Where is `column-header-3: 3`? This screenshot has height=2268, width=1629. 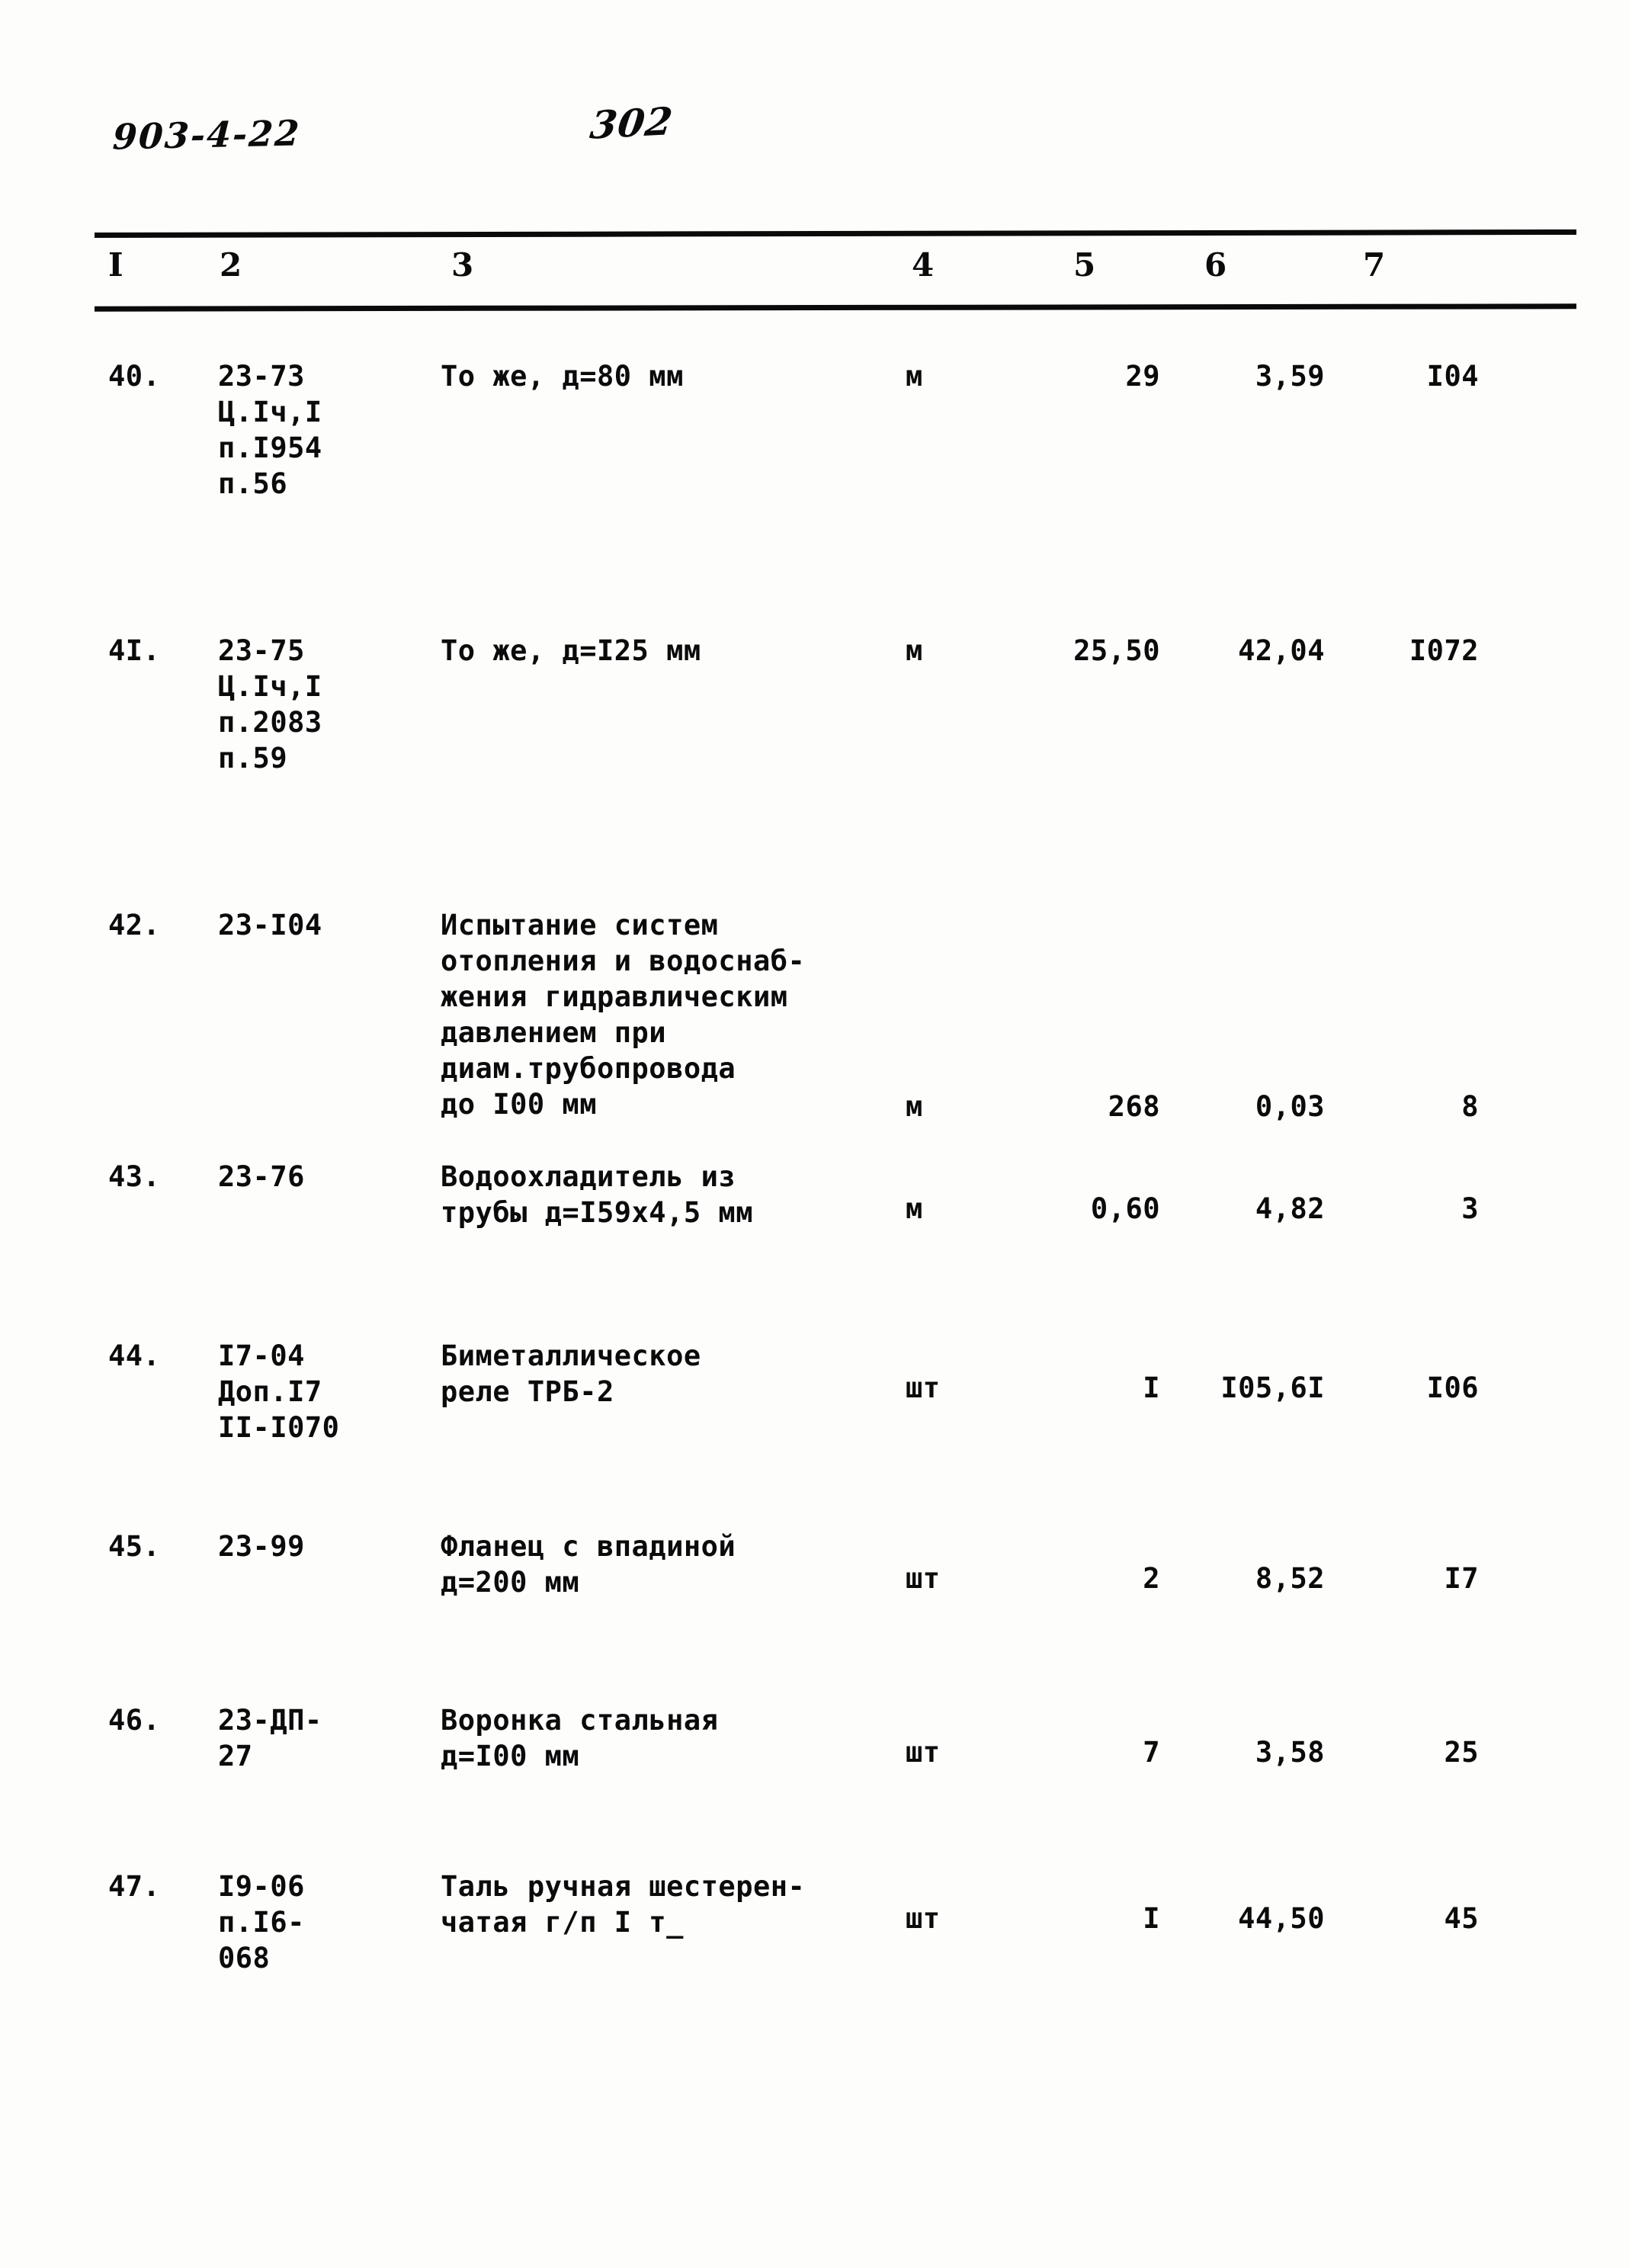
column-header-3: 3 is located at coordinates (463, 265).